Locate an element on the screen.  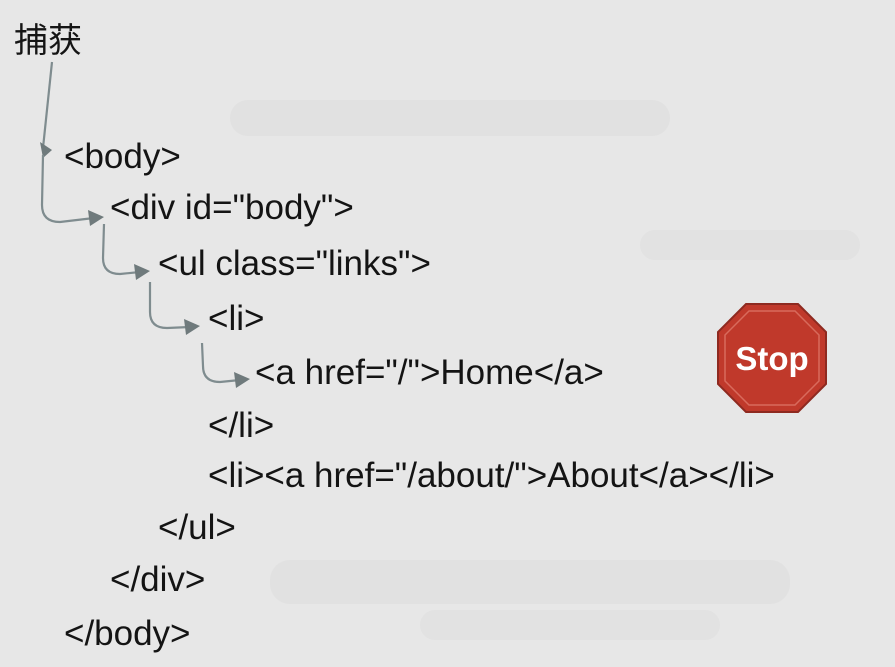
code-line-about-item: <li><a href="/about/">About</a></li> is located at coordinates (491, 475).